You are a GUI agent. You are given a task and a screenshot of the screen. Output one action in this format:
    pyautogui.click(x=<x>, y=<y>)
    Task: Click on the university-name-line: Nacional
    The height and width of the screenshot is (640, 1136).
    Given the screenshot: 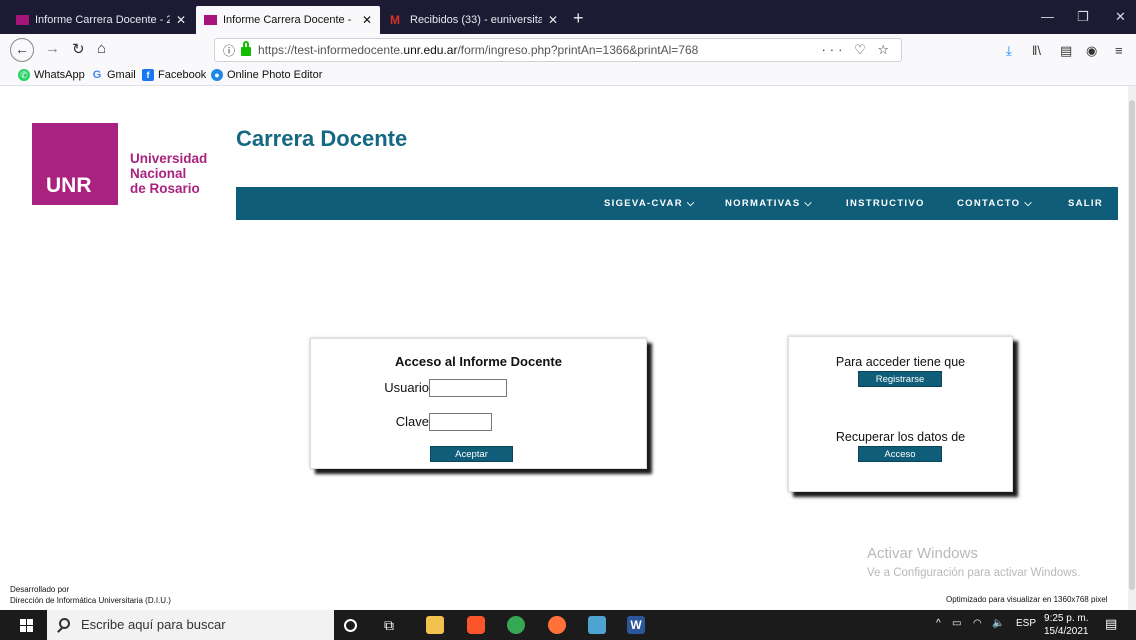 What is the action you would take?
    pyautogui.click(x=158, y=173)
    